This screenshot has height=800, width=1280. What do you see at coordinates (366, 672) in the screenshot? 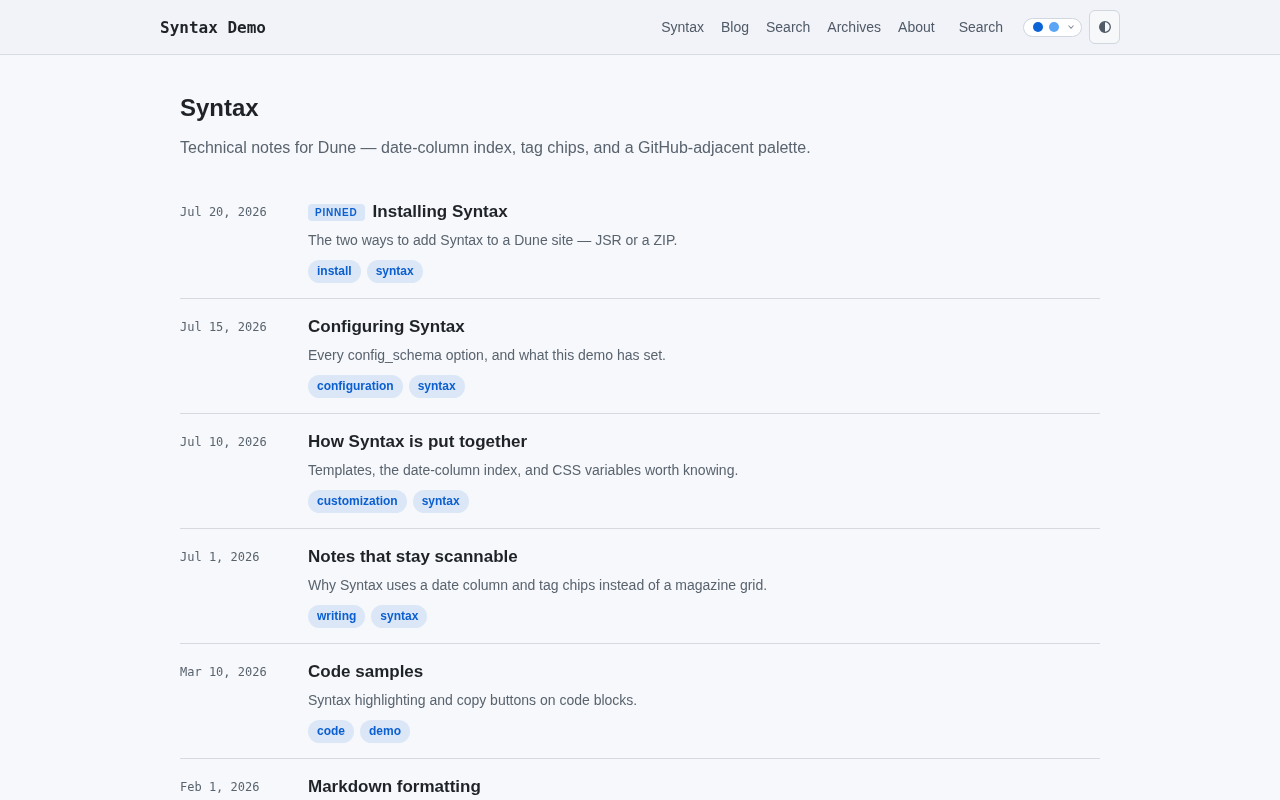
I see `post-title-link: Code samples` at bounding box center [366, 672].